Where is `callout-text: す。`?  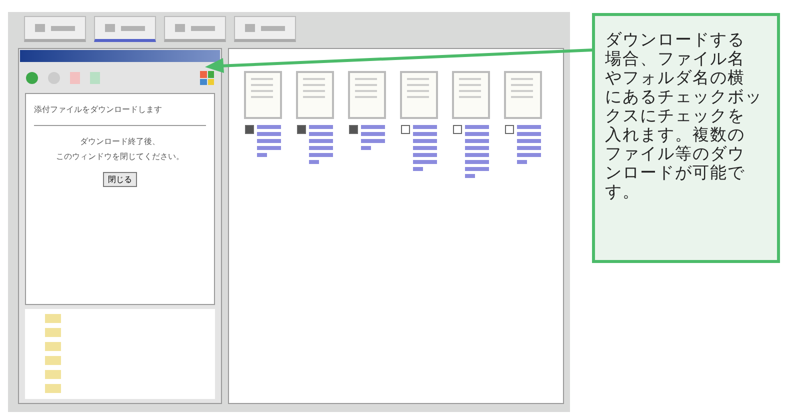 callout-text: す。 is located at coordinates (623, 191).